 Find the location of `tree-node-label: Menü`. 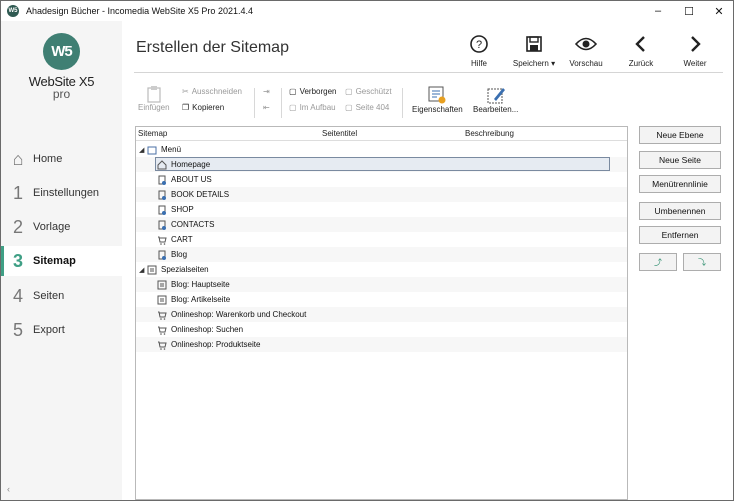

tree-node-label: Menü is located at coordinates (171, 149).